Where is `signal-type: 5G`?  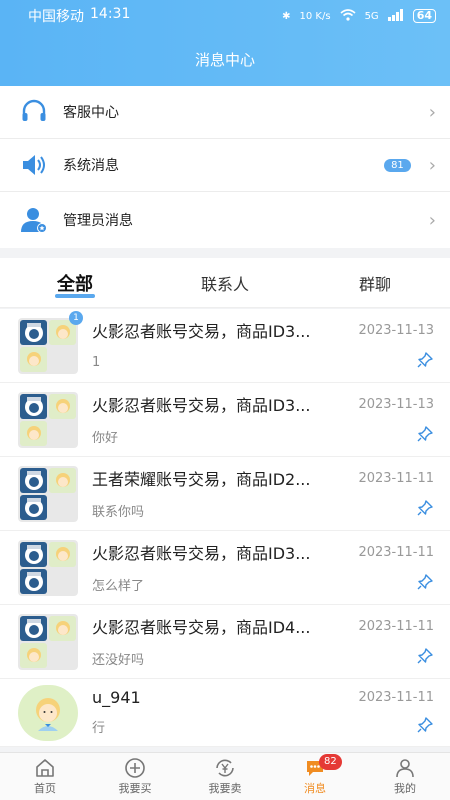
signal-type: 5G is located at coordinates (371, 16).